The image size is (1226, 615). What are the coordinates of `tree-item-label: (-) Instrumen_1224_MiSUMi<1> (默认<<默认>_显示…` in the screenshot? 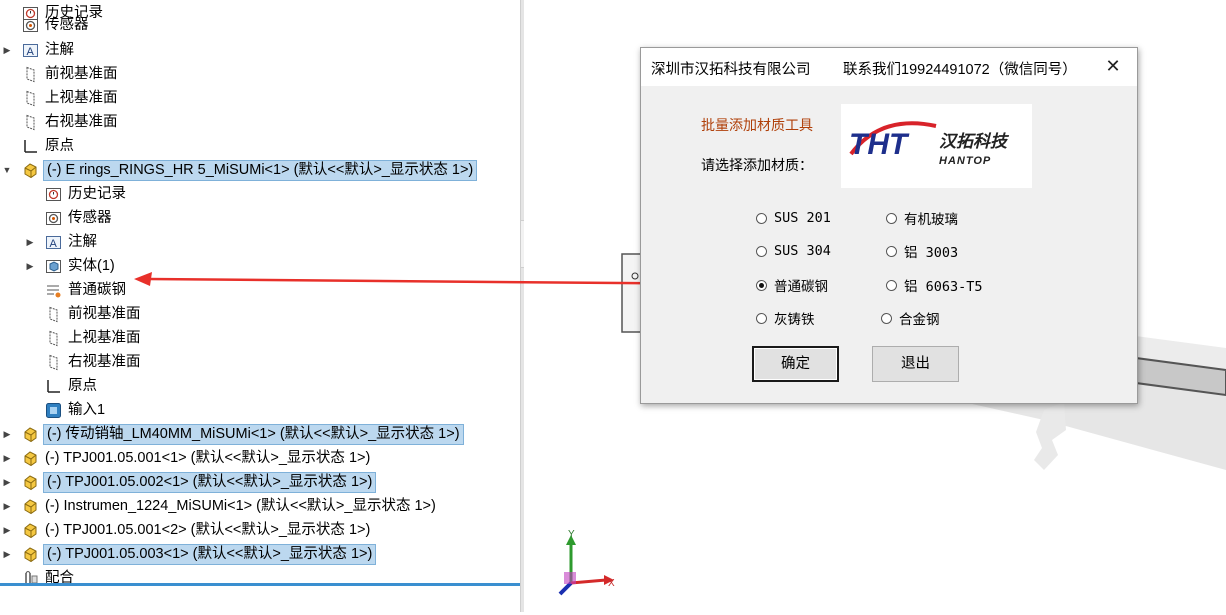 It's located at (240, 506).